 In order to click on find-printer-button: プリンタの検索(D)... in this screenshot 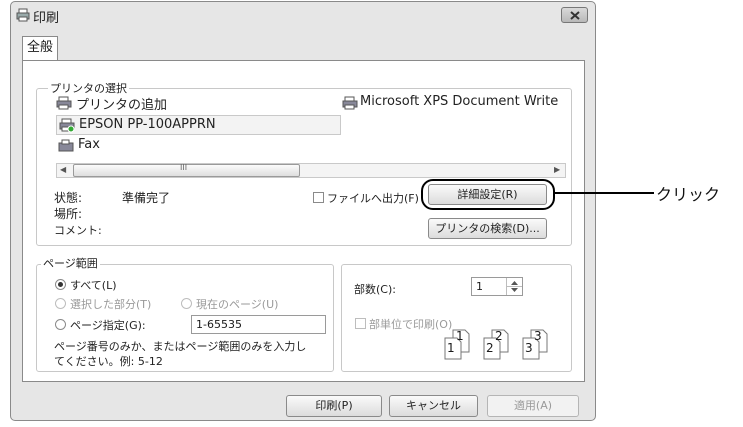, I will do `click(487, 228)`.